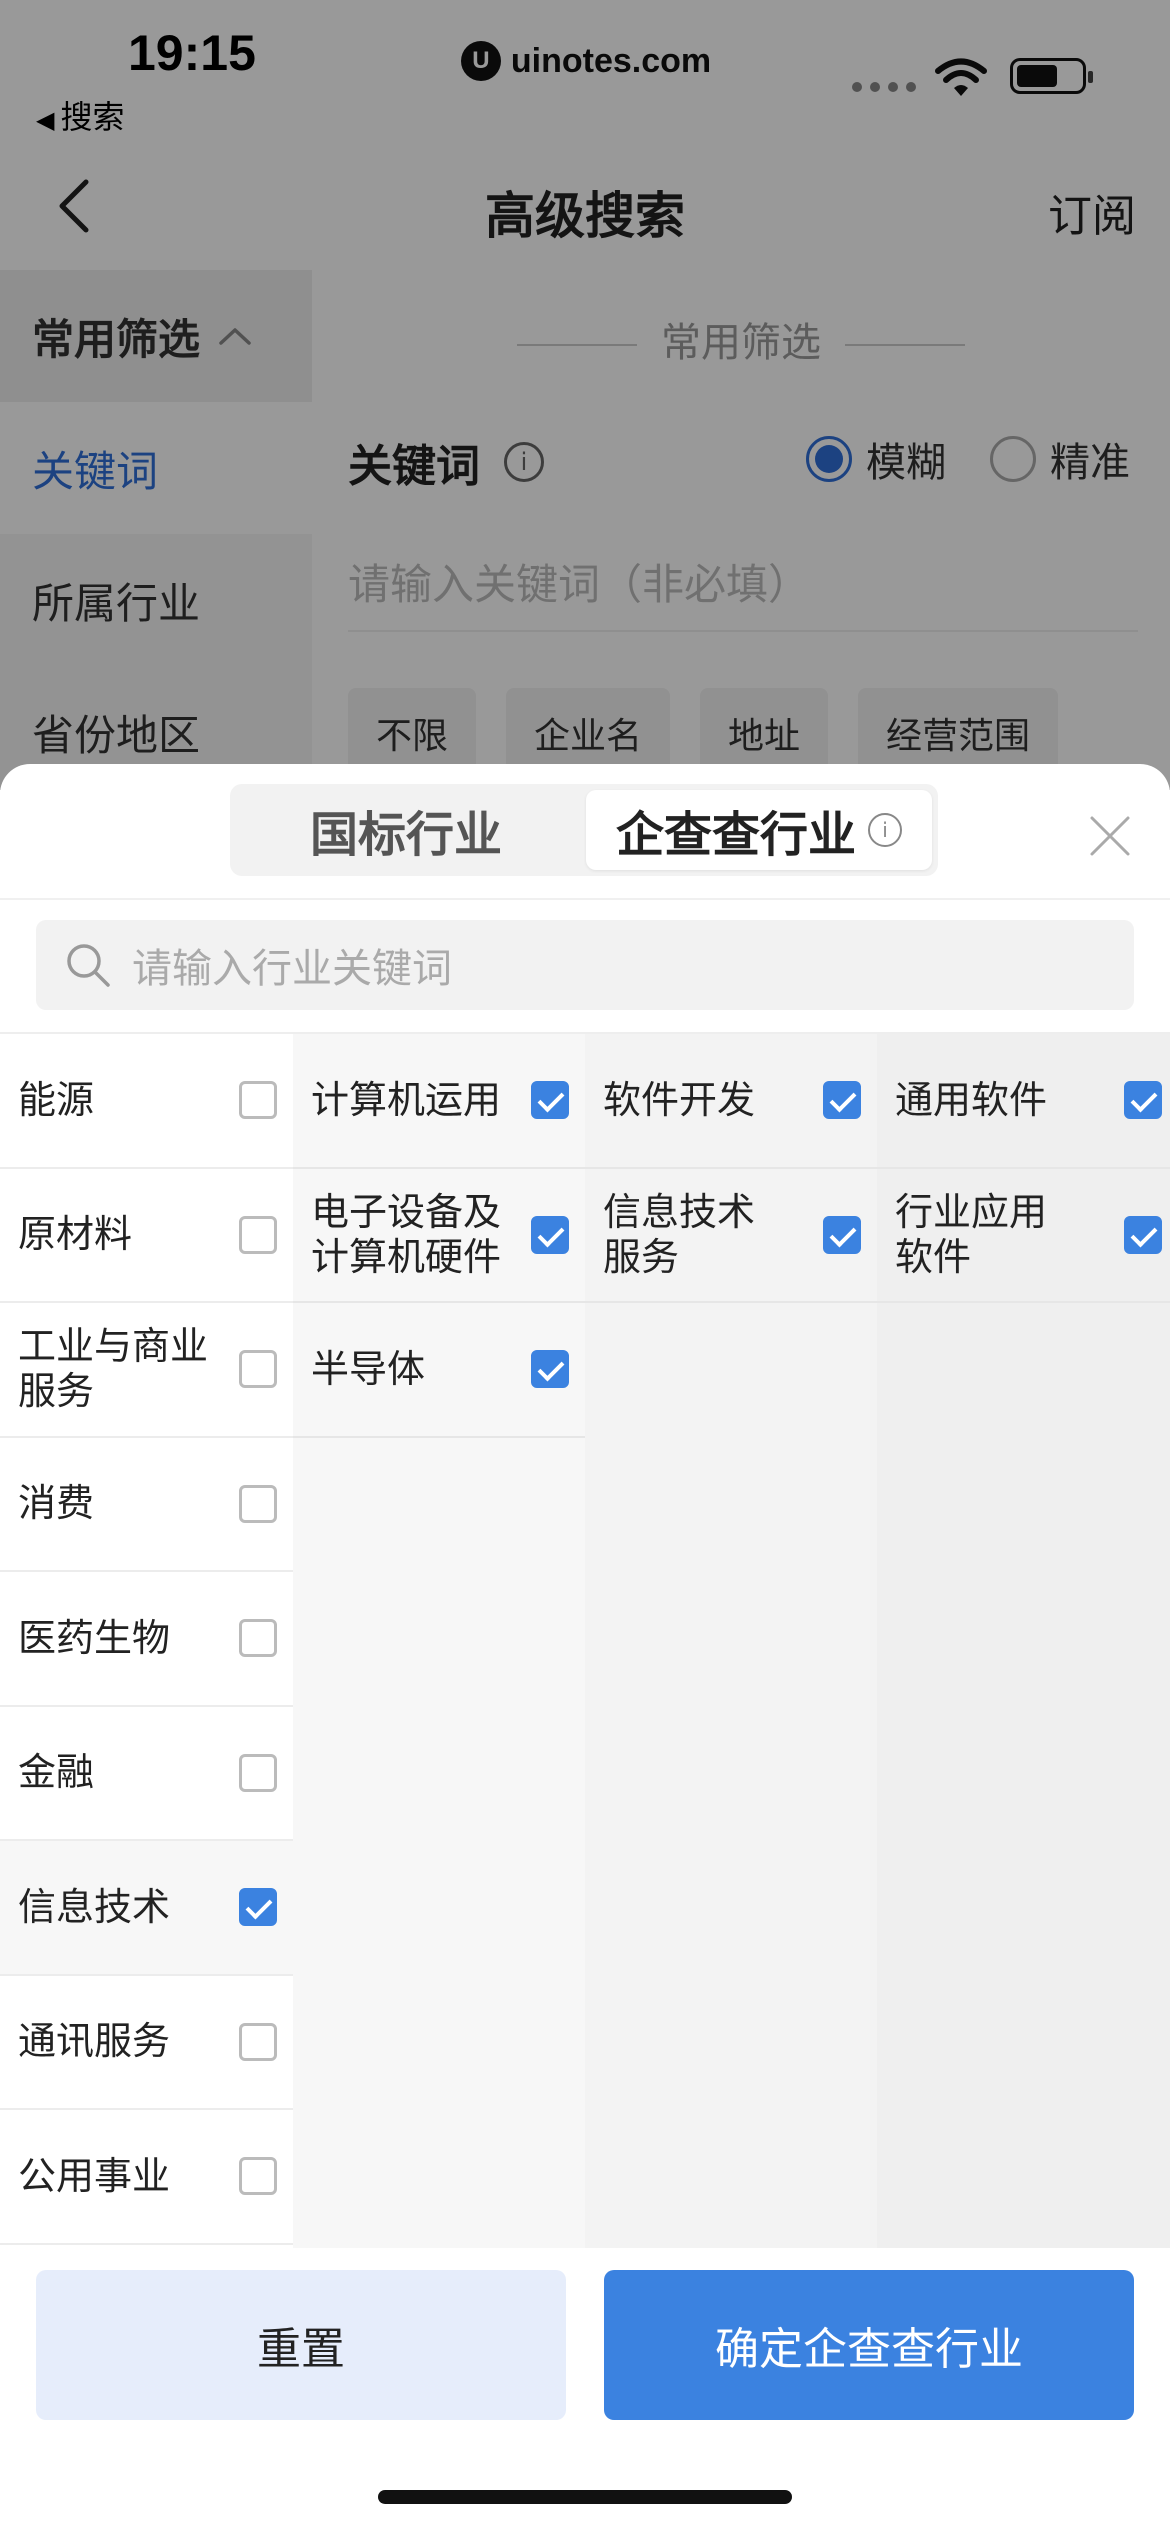 This screenshot has width=1170, height=2532. I want to click on third-level-row: 信息技术服务, so click(731, 1236).